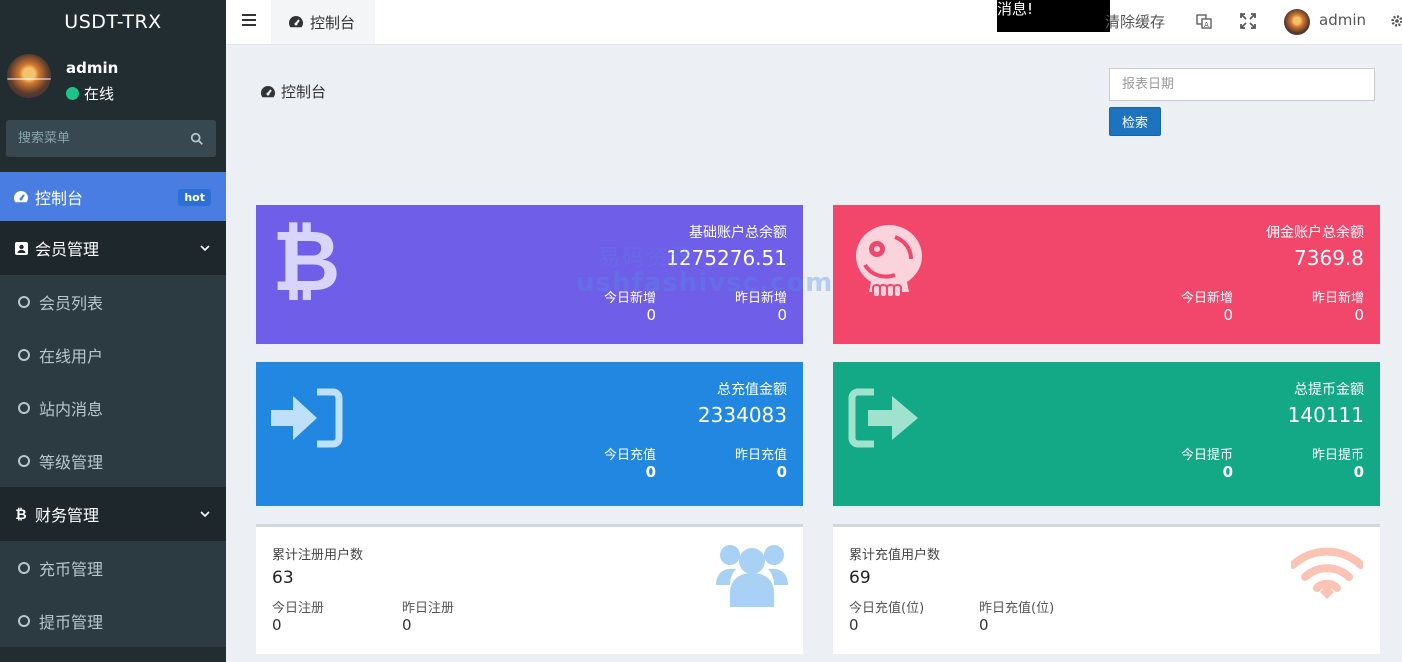 The height and width of the screenshot is (662, 1402). Describe the element at coordinates (1206, 25) in the screenshot. I see `svg-text: A` at that location.